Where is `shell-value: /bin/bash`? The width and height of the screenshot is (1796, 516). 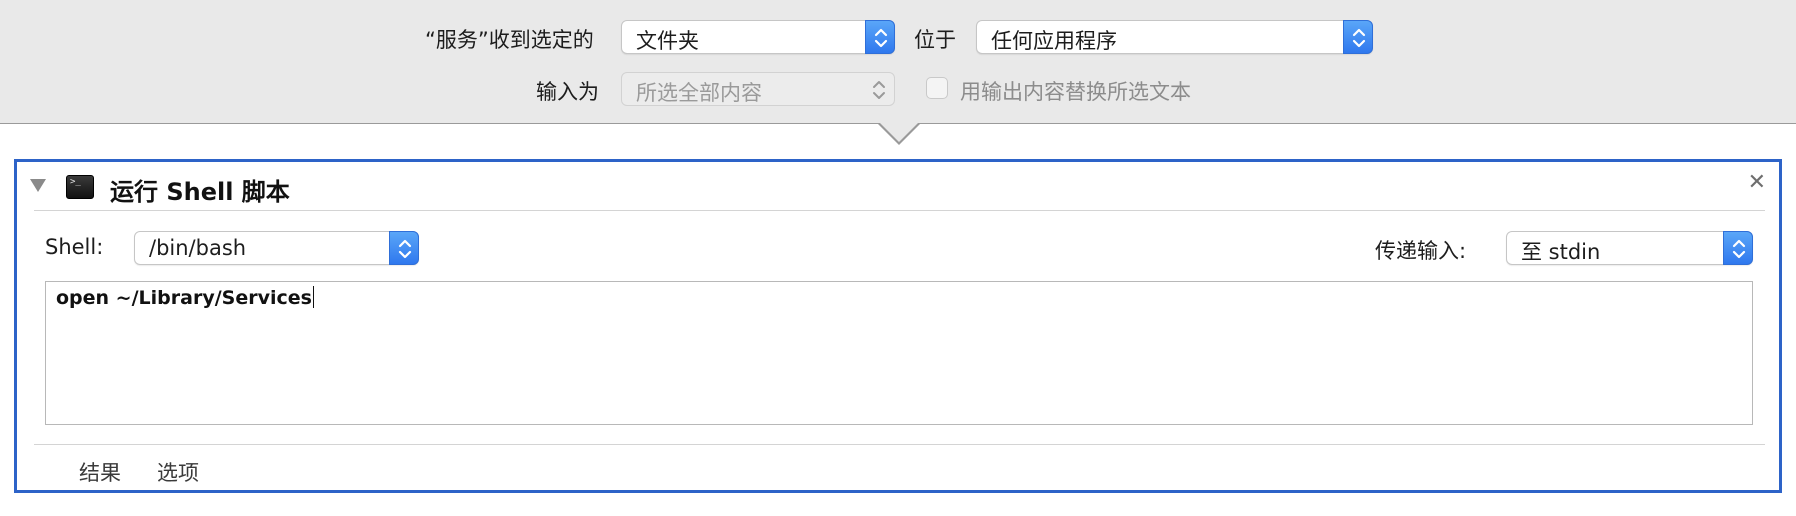
shell-value: /bin/bash is located at coordinates (198, 248).